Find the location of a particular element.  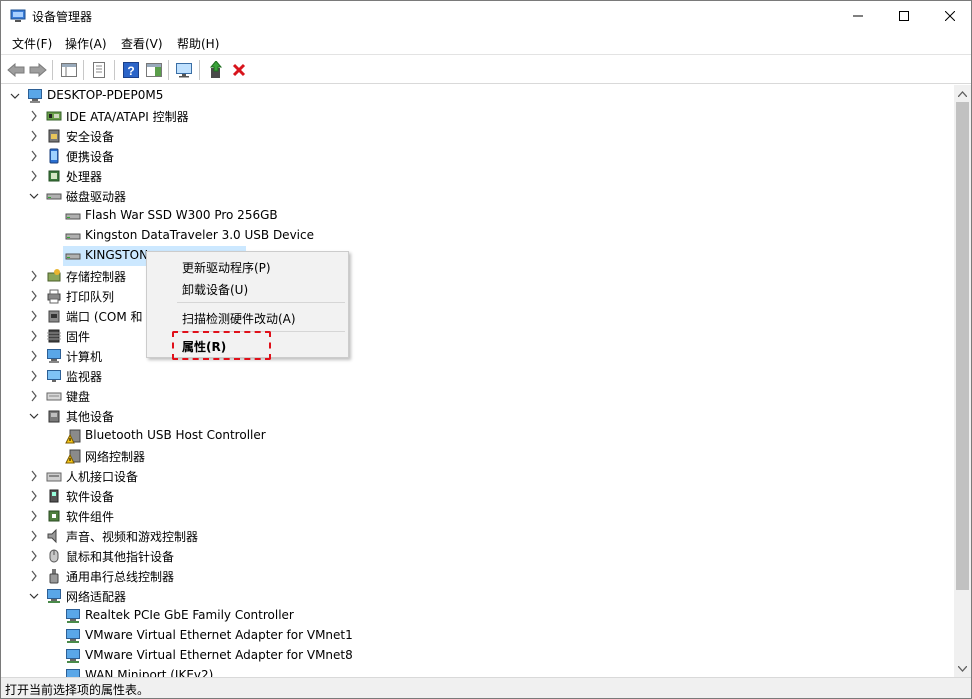

portable-device-icon is located at coordinates (54, 156).